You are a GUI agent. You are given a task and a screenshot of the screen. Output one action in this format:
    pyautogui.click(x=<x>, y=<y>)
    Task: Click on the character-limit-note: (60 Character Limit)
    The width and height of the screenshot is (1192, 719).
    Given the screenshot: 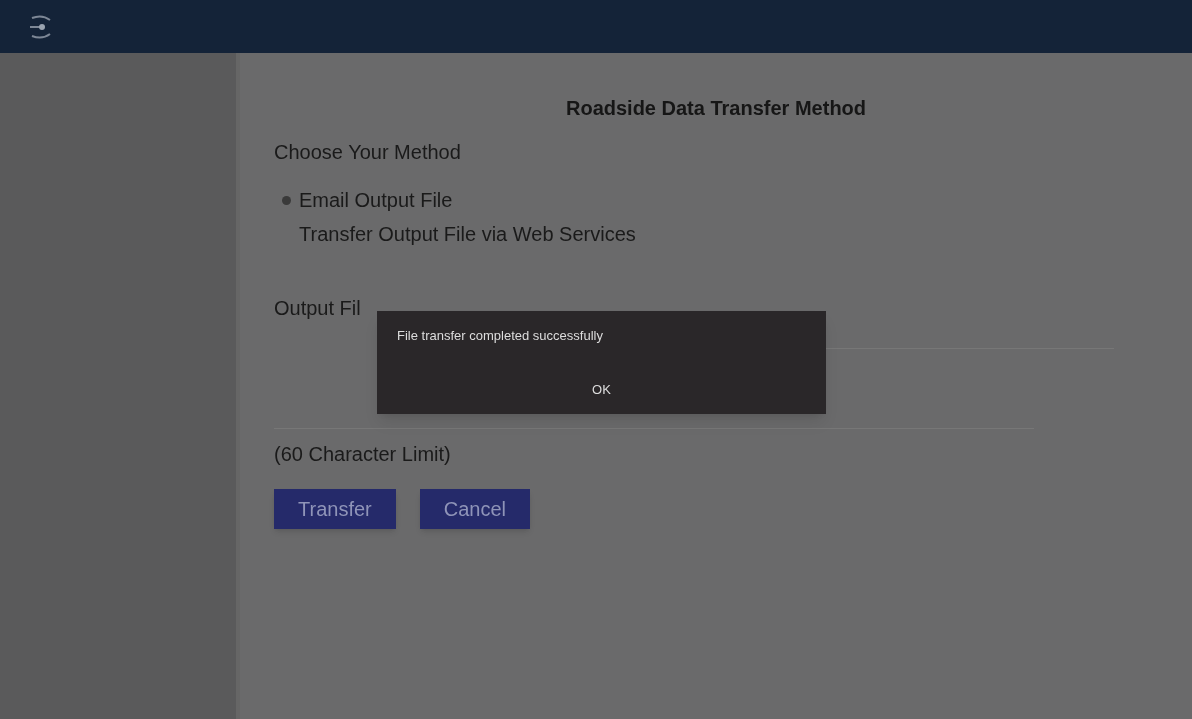 What is the action you would take?
    pyautogui.click(x=363, y=454)
    